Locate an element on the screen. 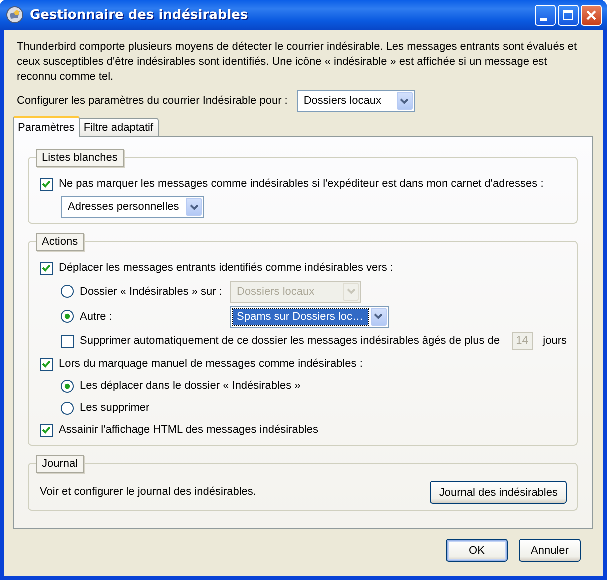 This screenshot has width=607, height=580. dialog-button: Annuler is located at coordinates (550, 550).